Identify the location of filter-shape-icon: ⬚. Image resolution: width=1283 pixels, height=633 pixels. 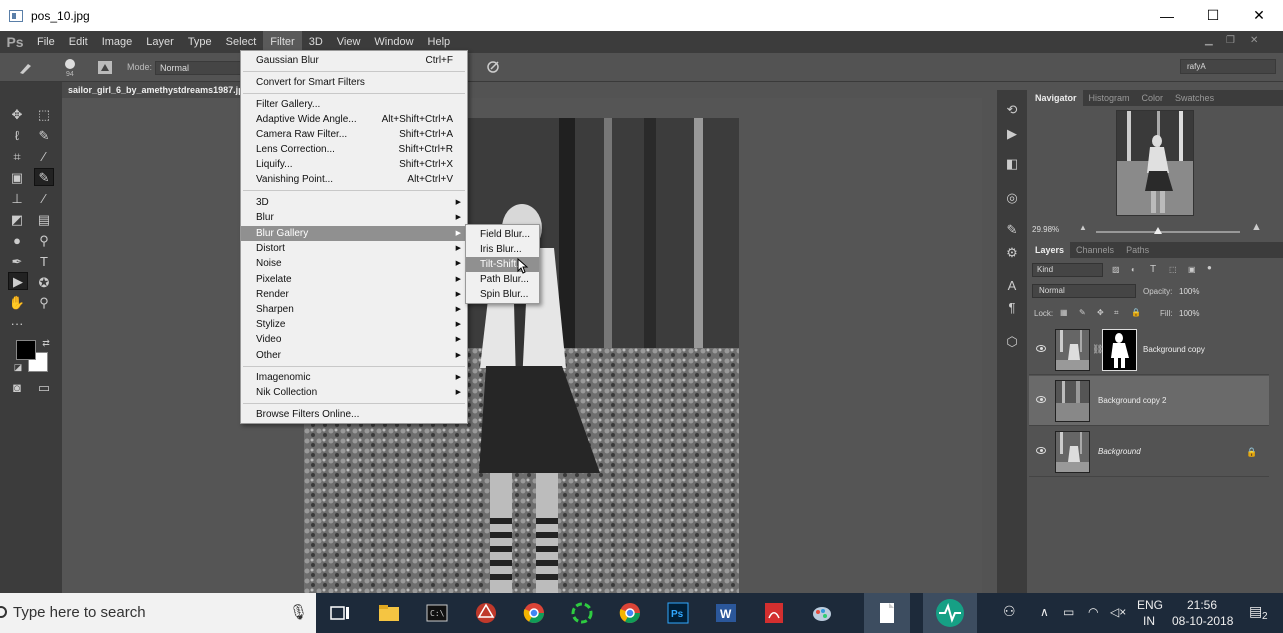
(1173, 269).